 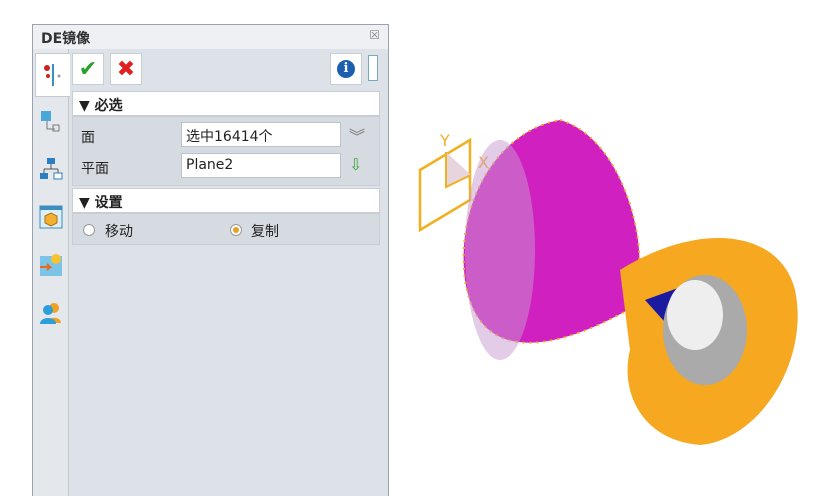 I want to click on required-section: 面 选中16414个 ︾ 平面 Plane2 ⇩, so click(x=226, y=151).